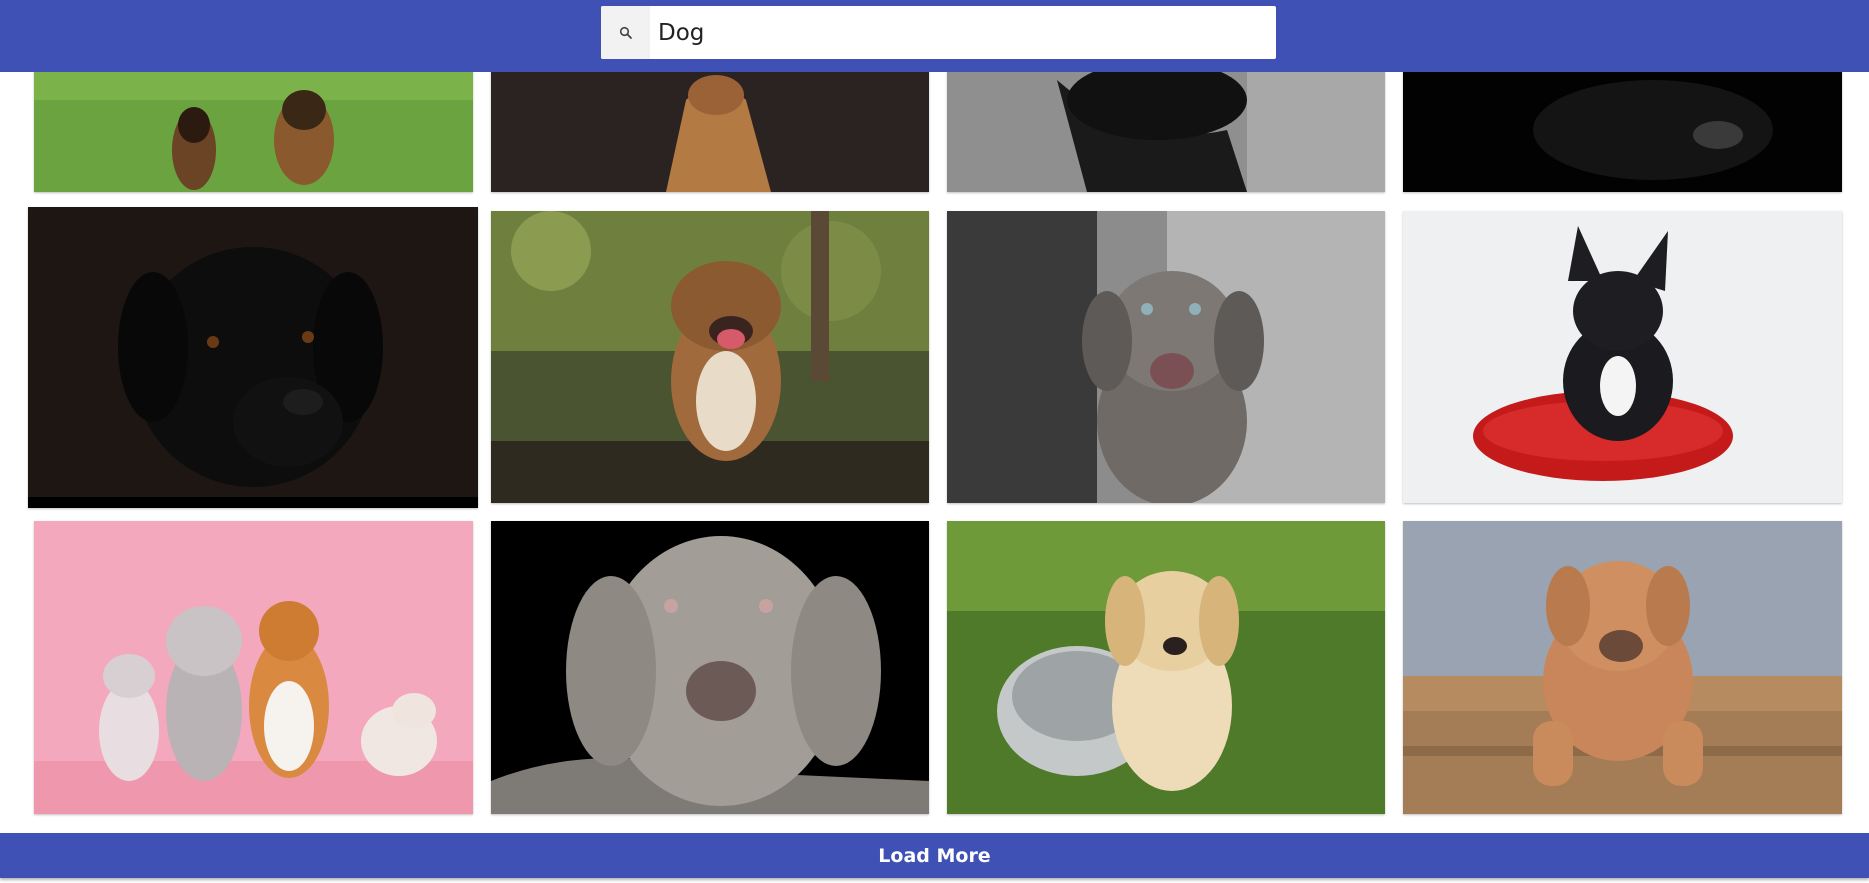 The width and height of the screenshot is (1869, 883). I want to click on search-icon, so click(625, 32).